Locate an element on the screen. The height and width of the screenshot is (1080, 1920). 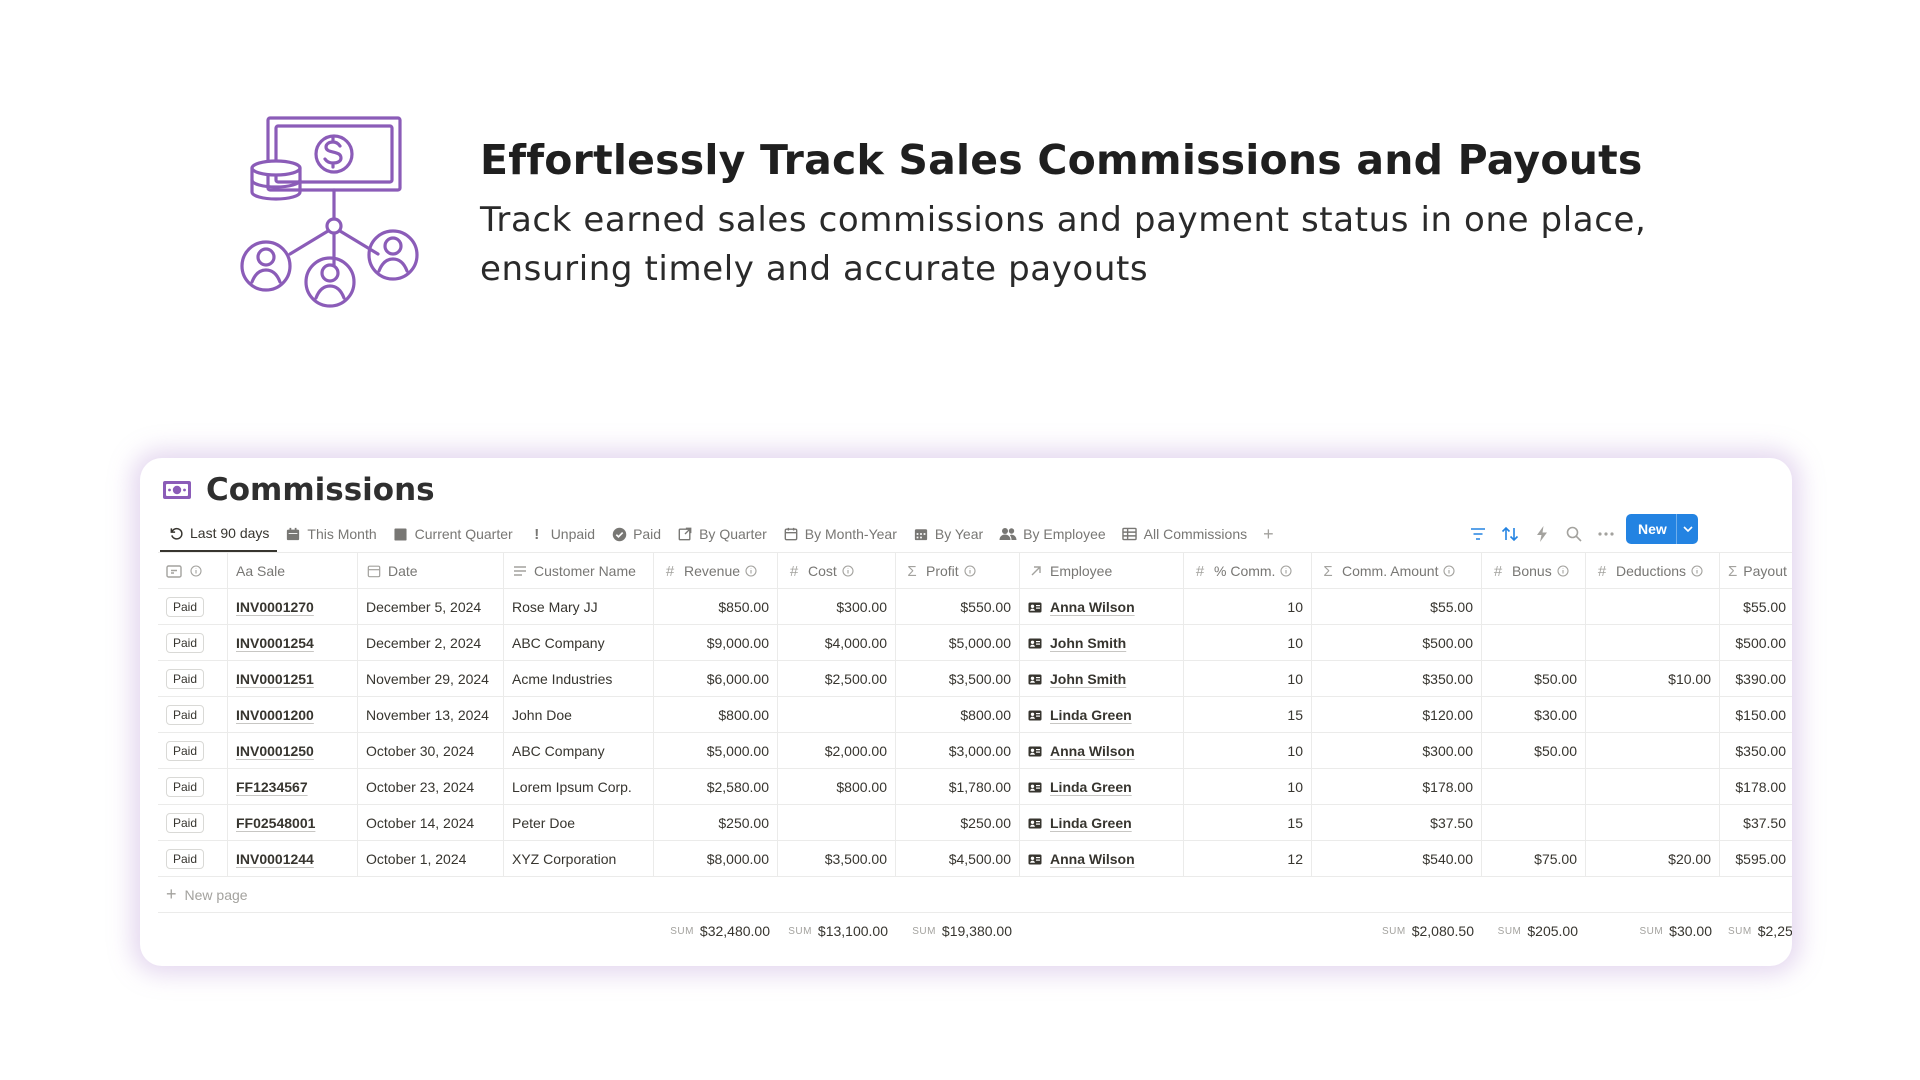
cell-customer: John Doe is located at coordinates (579, 715).